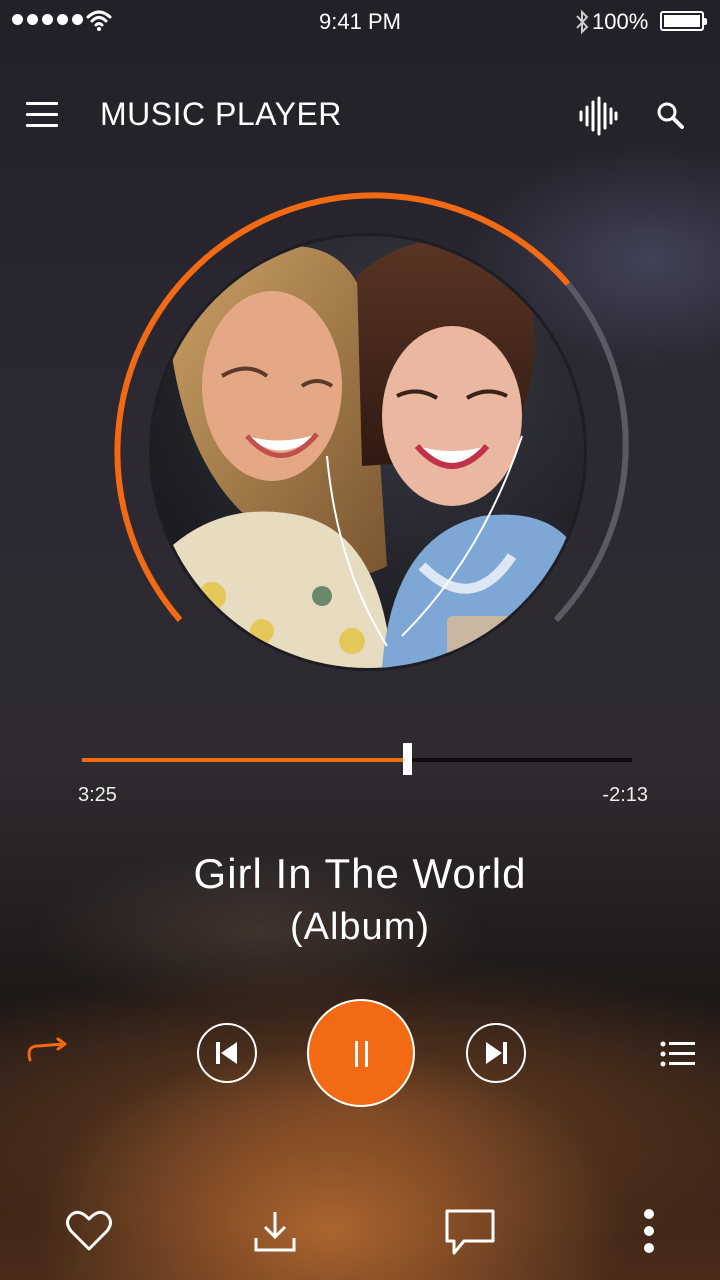 The image size is (720, 1280). What do you see at coordinates (360, 927) in the screenshot?
I see `album-name: (Album)` at bounding box center [360, 927].